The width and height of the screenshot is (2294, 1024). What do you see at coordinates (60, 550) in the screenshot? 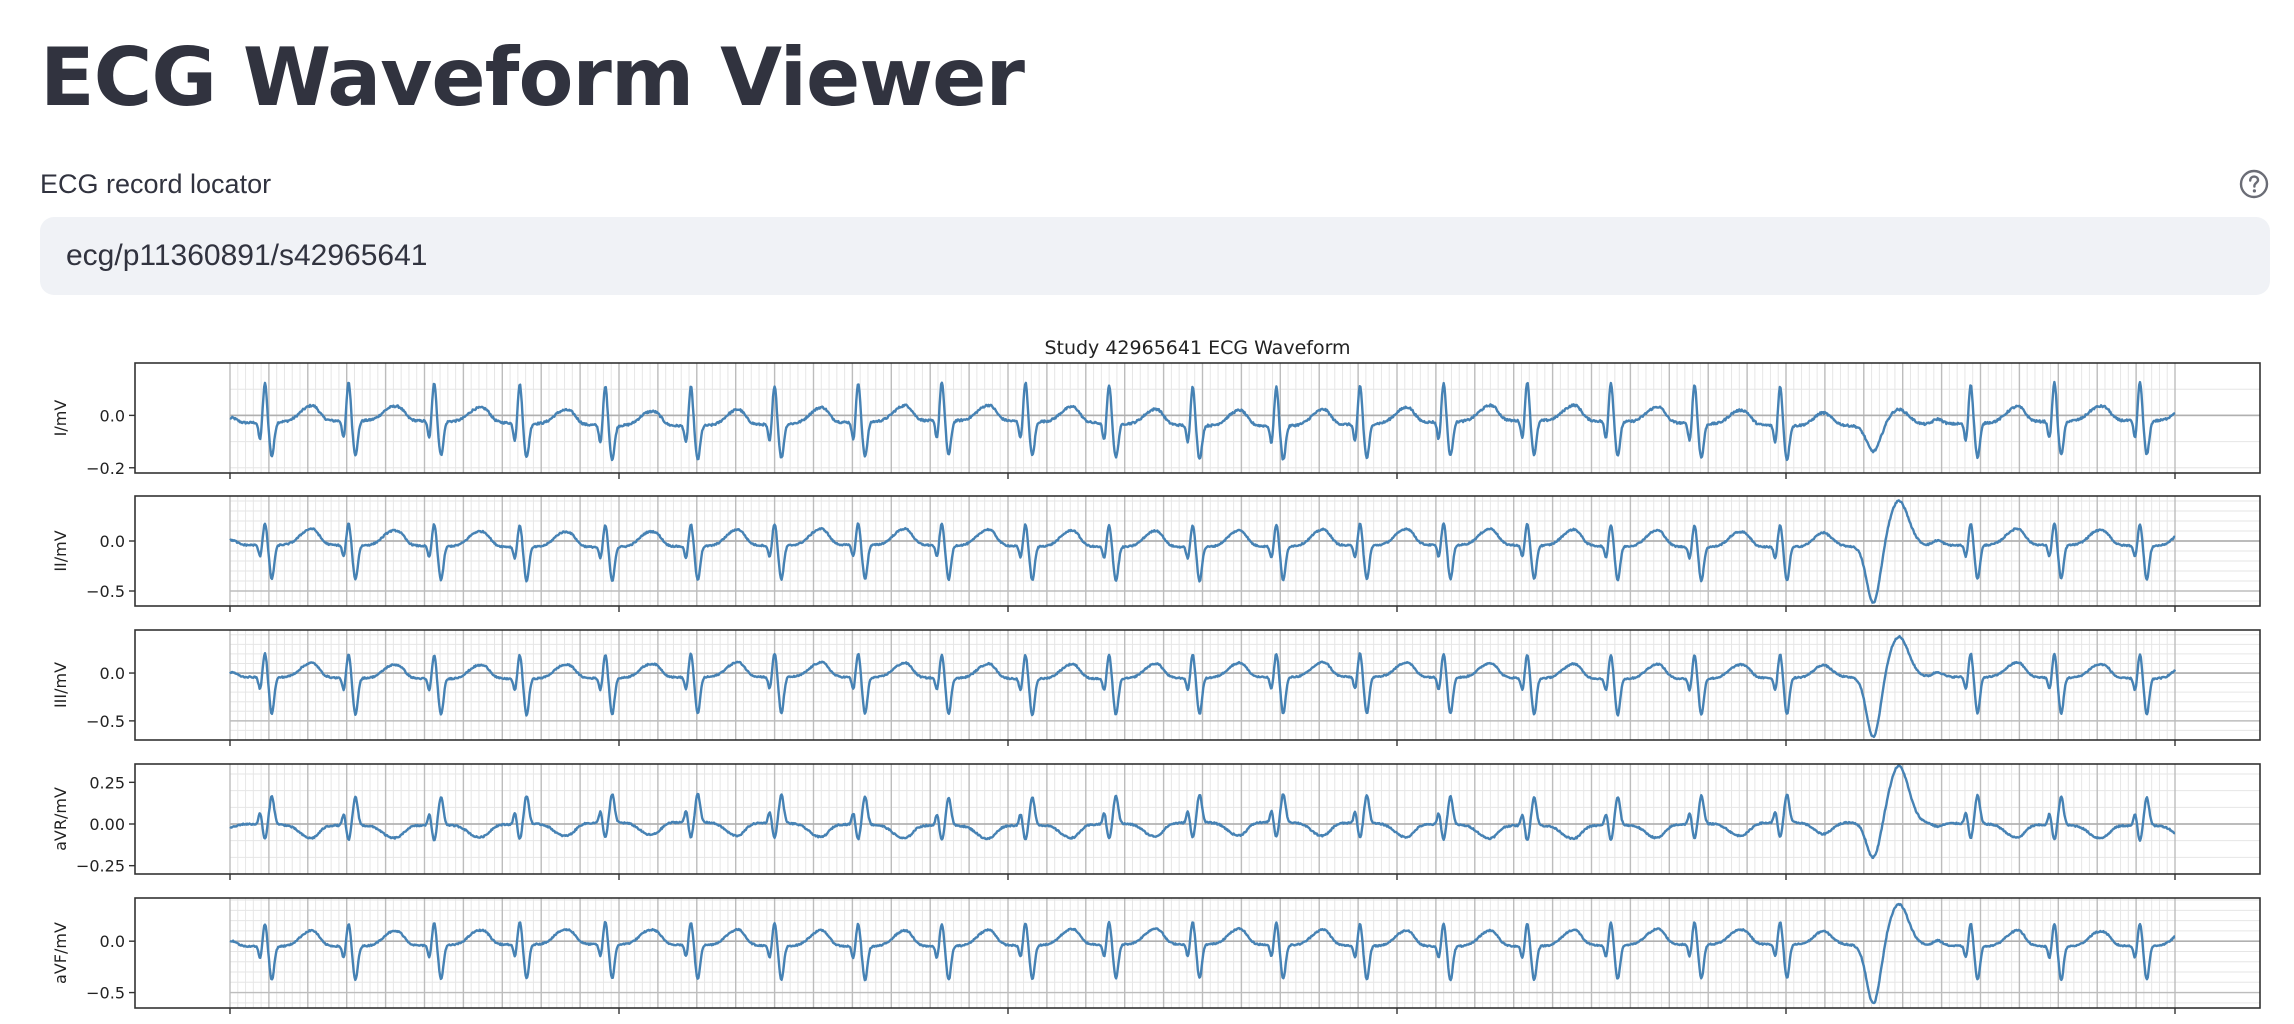
I see `y-axis-label: II/mV` at bounding box center [60, 550].